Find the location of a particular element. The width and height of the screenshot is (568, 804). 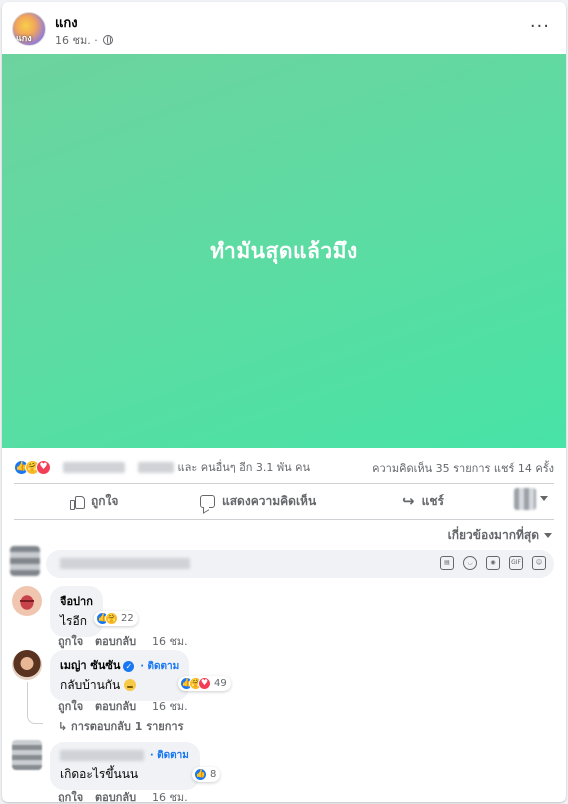

comment-author is located at coordinates (102, 755).